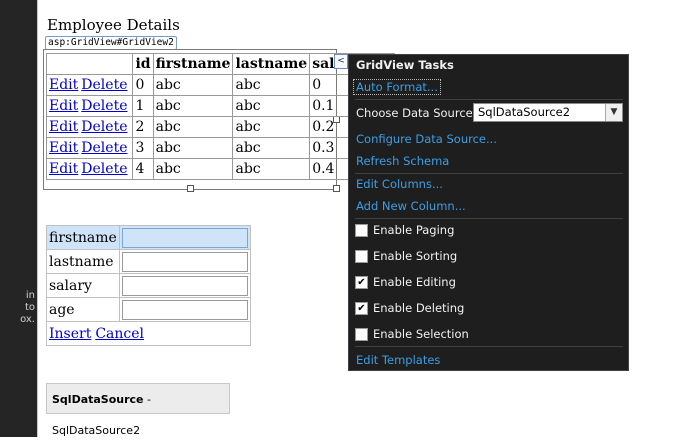 The height and width of the screenshot is (446, 688). I want to click on cell-id: 4, so click(143, 169).